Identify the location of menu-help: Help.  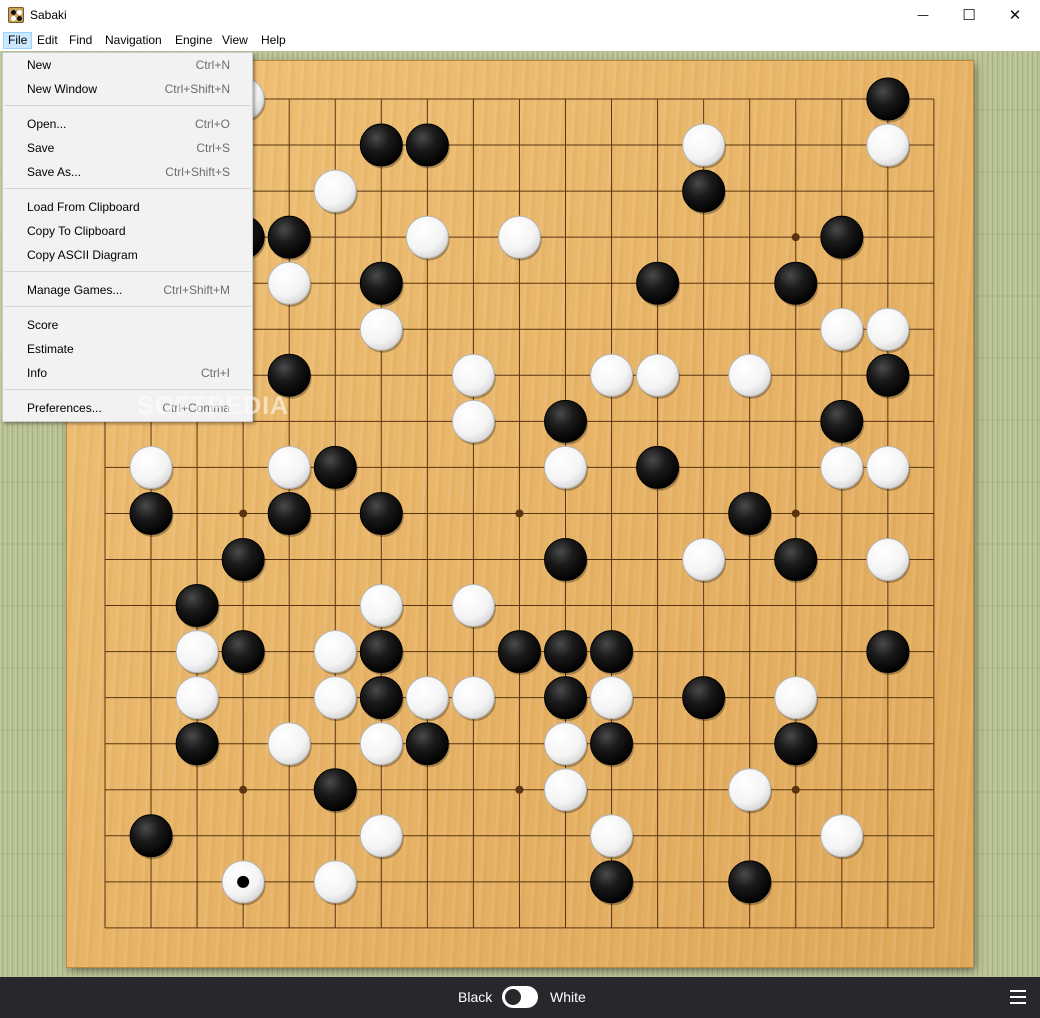
(273, 40).